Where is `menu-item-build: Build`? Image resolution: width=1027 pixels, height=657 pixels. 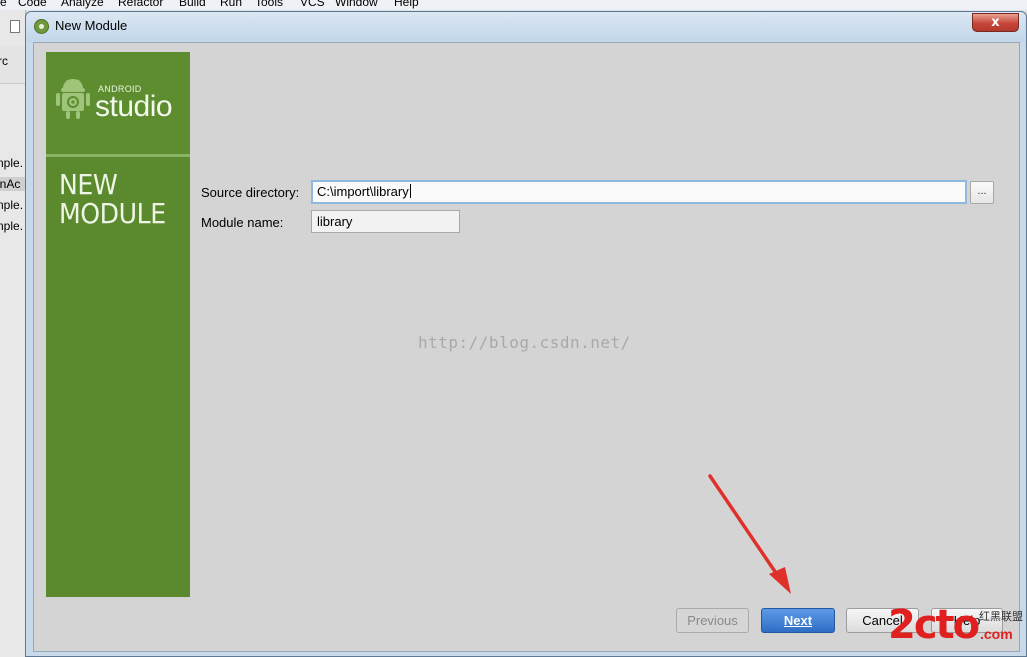
menu-item-build: Build is located at coordinates (192, 4).